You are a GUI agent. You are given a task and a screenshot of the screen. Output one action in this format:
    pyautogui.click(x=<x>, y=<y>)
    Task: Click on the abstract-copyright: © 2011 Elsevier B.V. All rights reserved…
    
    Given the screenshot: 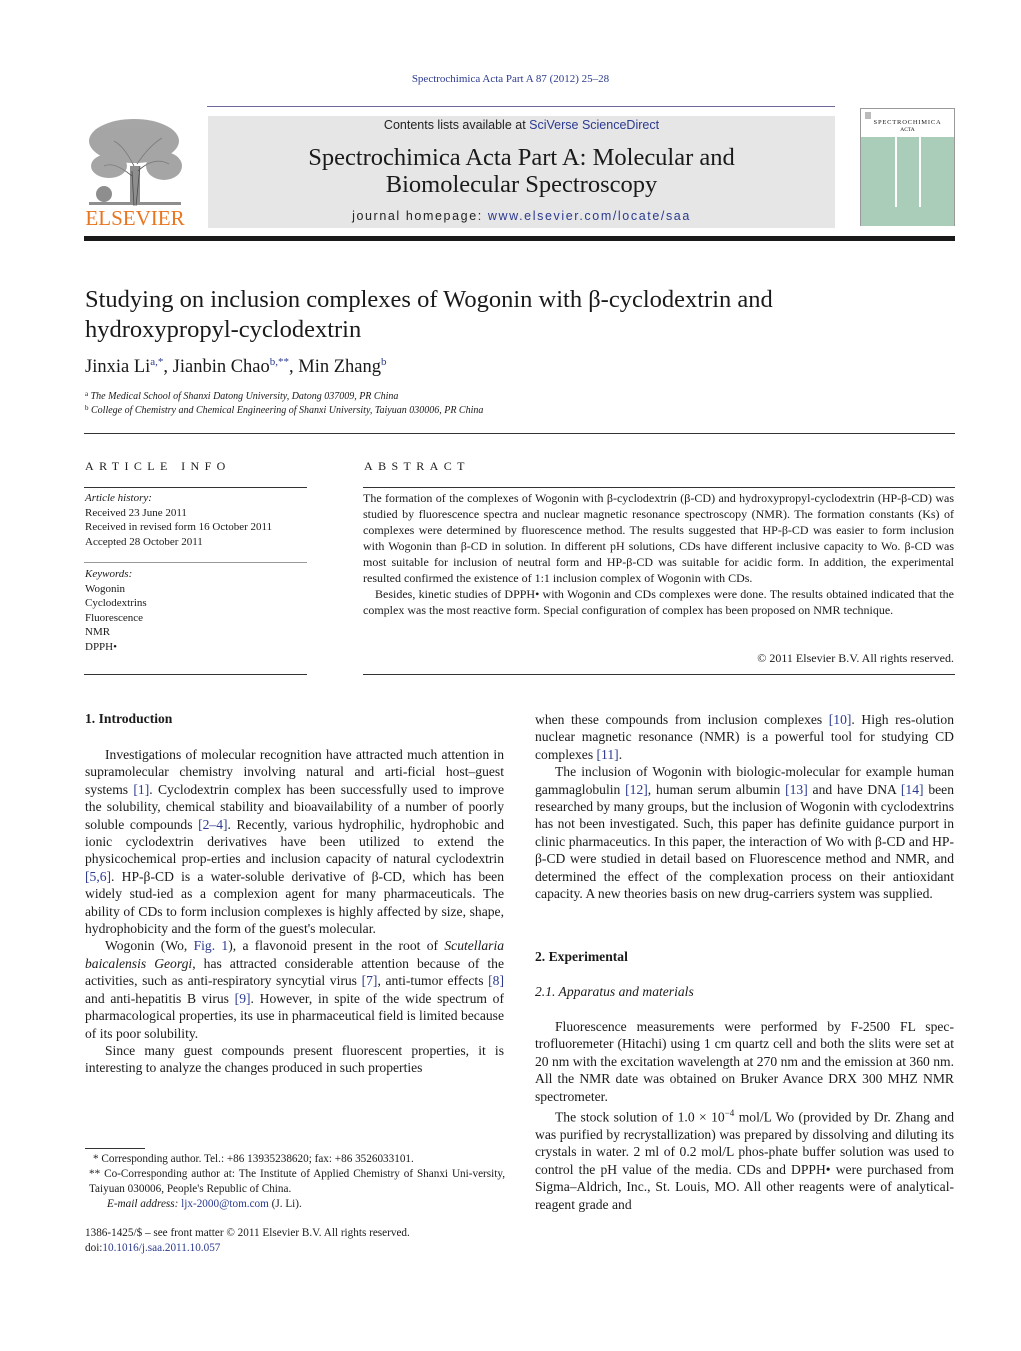 What is the action you would take?
    pyautogui.click(x=855, y=658)
    